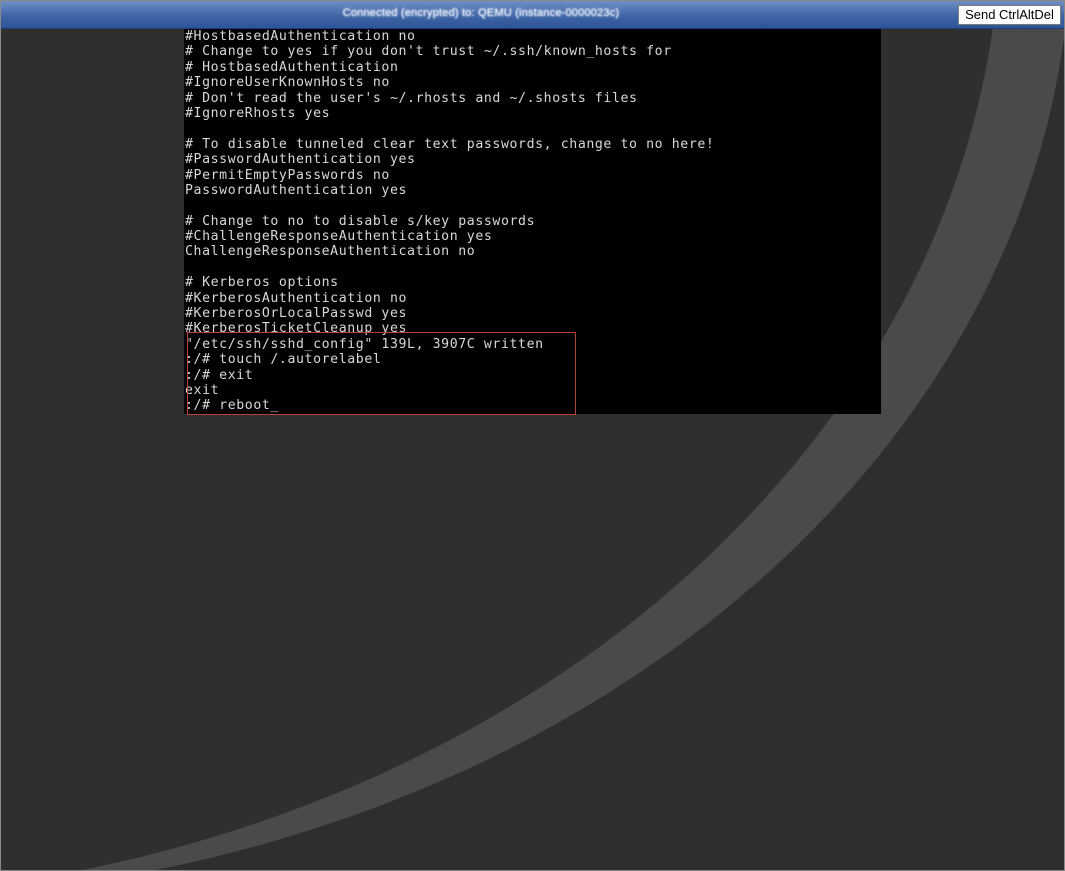 Image resolution: width=1065 pixels, height=871 pixels. Describe the element at coordinates (339, 237) in the screenshot. I see `terminal-line: #ChallengeResponseAuthentication yes` at that location.